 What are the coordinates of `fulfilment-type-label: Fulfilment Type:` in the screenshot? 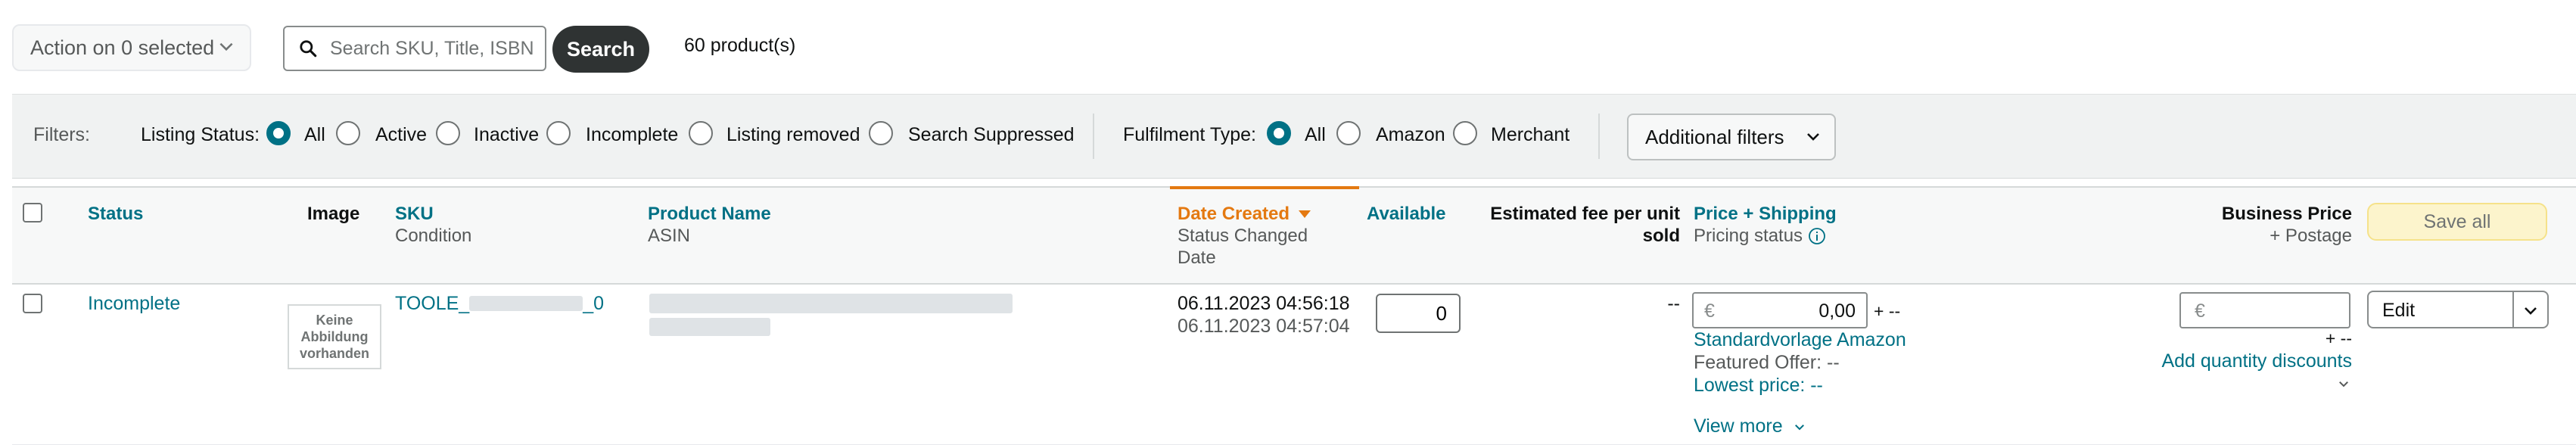 It's located at (1190, 134).